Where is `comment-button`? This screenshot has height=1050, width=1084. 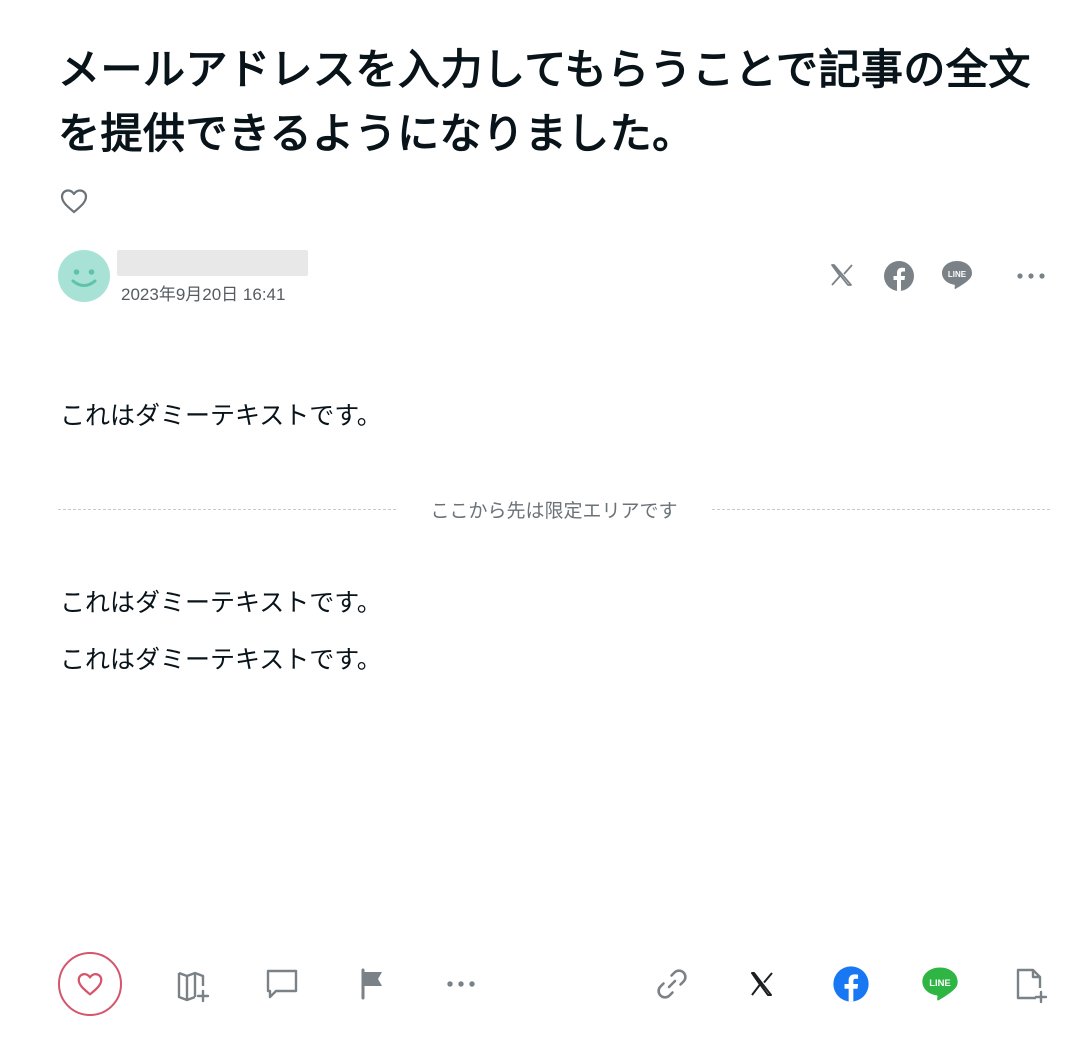
comment-button is located at coordinates (282, 984).